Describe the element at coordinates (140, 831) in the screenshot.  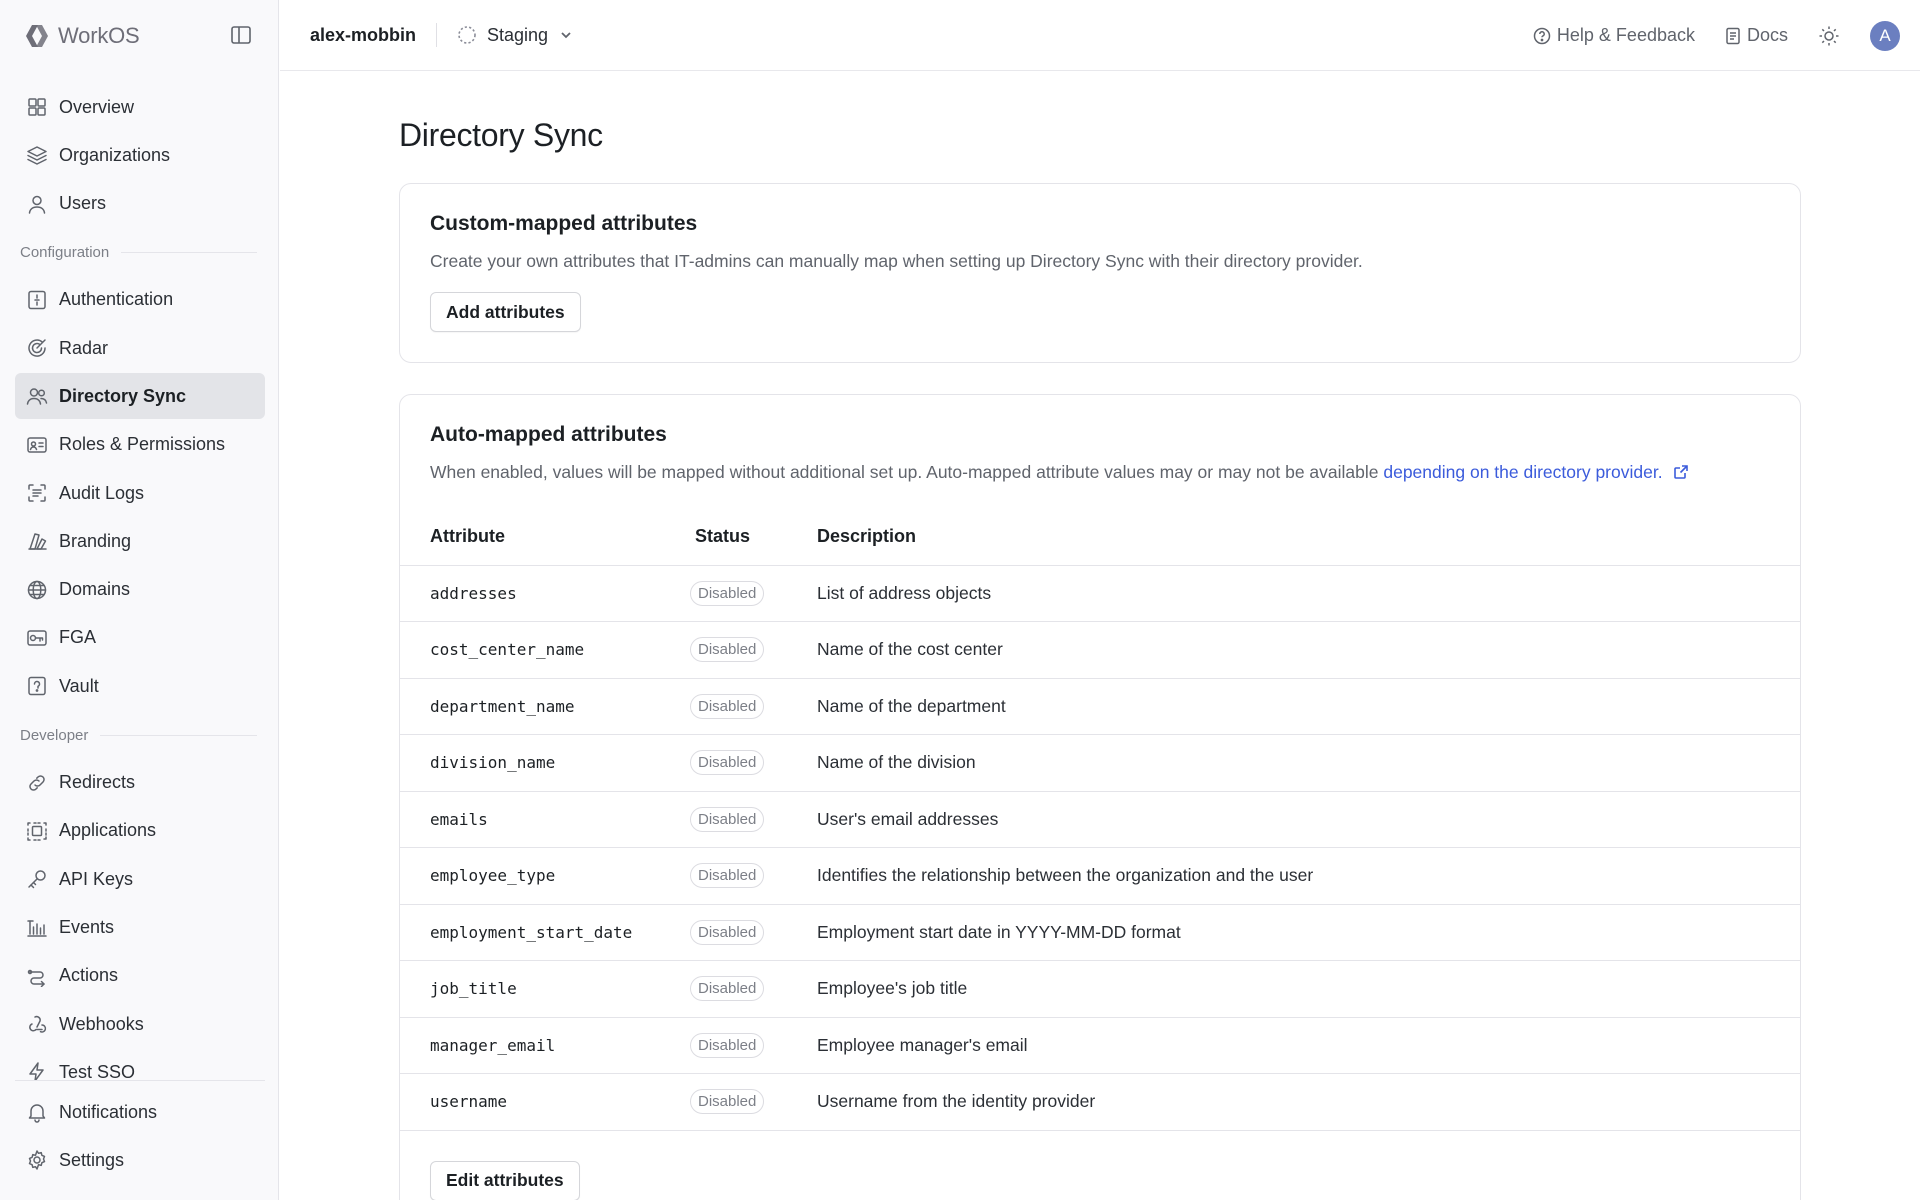
I see `sidebar-item-applications: Applications` at that location.